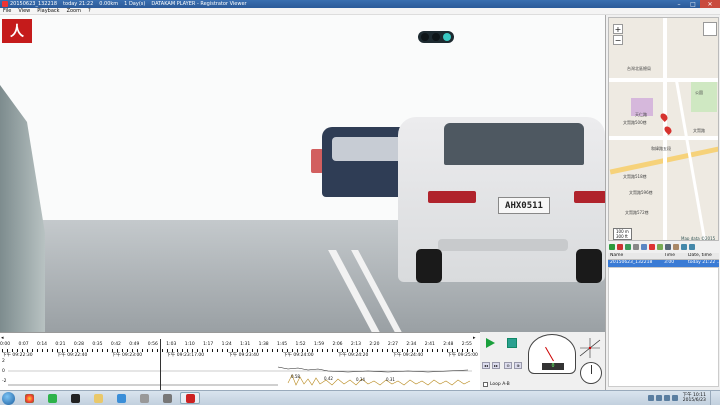  What do you see at coordinates (486, 365) in the screenshot?
I see `rewind-button: ◂◂` at bounding box center [486, 365].